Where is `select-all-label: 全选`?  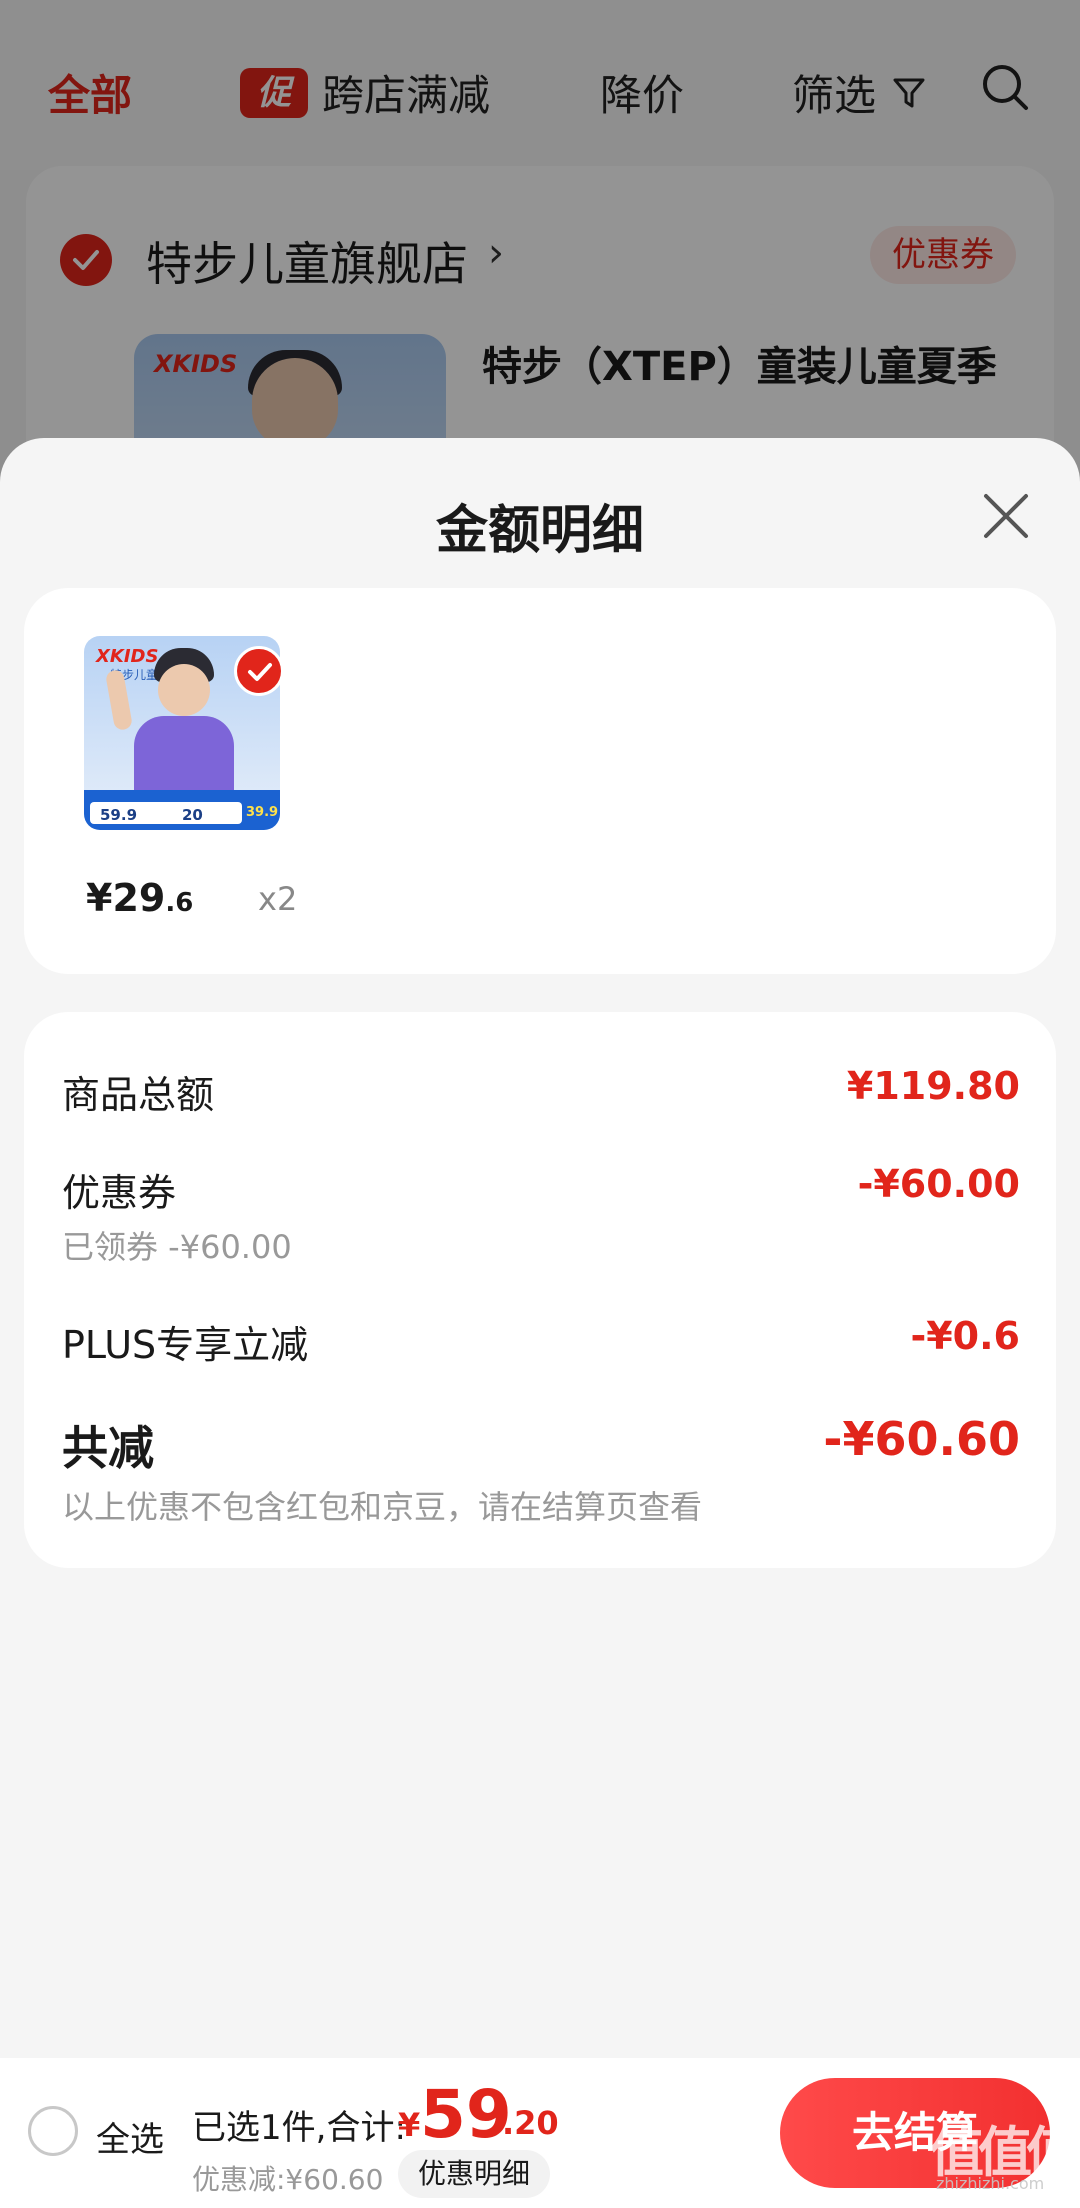 select-all-label: 全选 is located at coordinates (130, 2136).